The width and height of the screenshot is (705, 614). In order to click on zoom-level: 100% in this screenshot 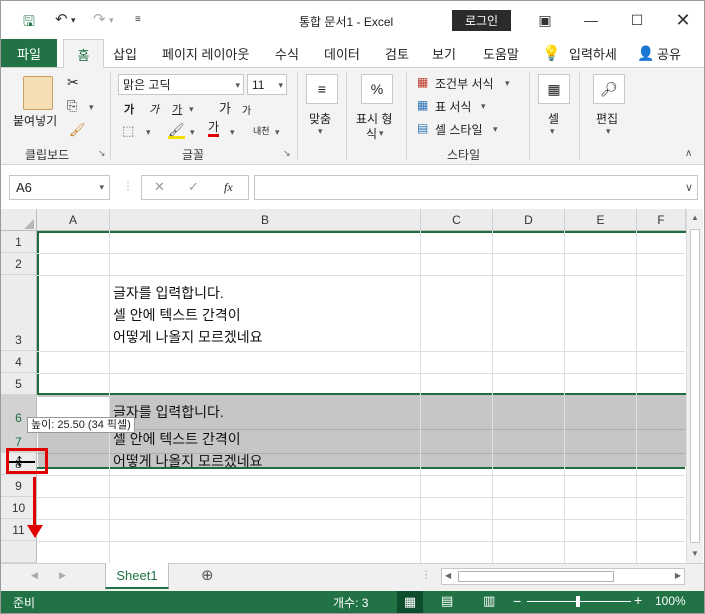, I will do `click(670, 601)`.